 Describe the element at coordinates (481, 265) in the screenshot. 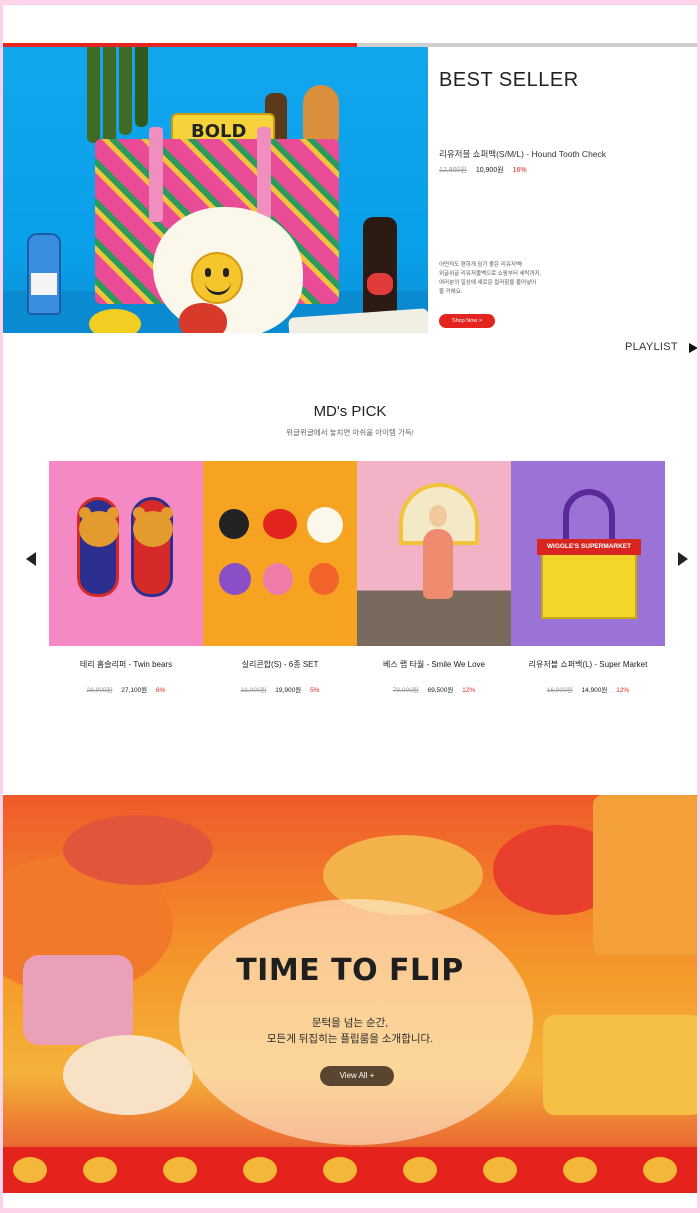

I see `description-line: 어떤적도 편하게 담기 좋은 리유저백!` at that location.